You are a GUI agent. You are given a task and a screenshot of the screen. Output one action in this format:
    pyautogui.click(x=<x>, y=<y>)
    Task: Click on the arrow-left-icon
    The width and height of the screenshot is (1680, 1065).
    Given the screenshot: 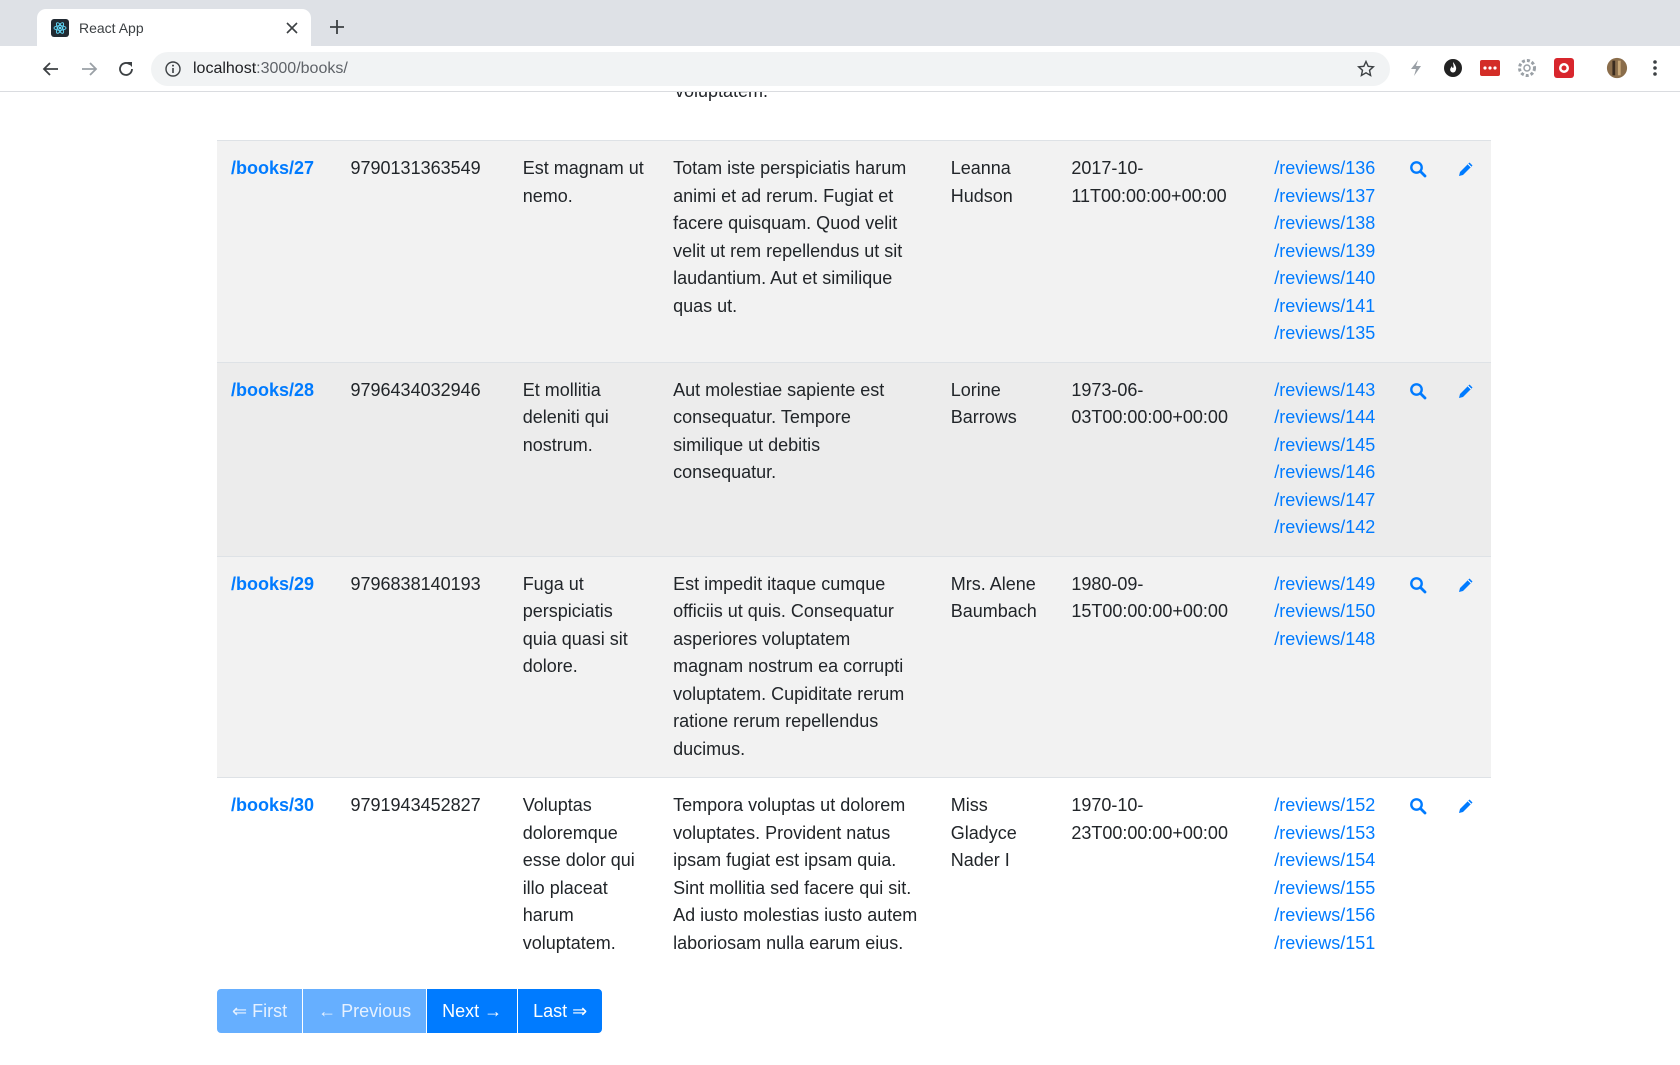 What is the action you would take?
    pyautogui.click(x=50, y=69)
    